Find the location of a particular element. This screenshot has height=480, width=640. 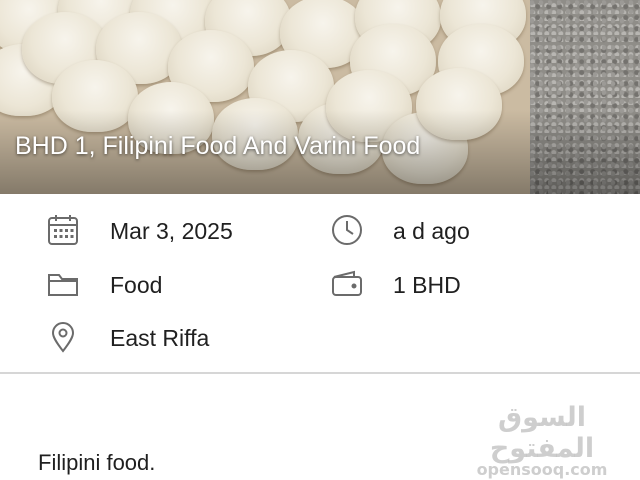

price-row is located at coordinates (347, 284).